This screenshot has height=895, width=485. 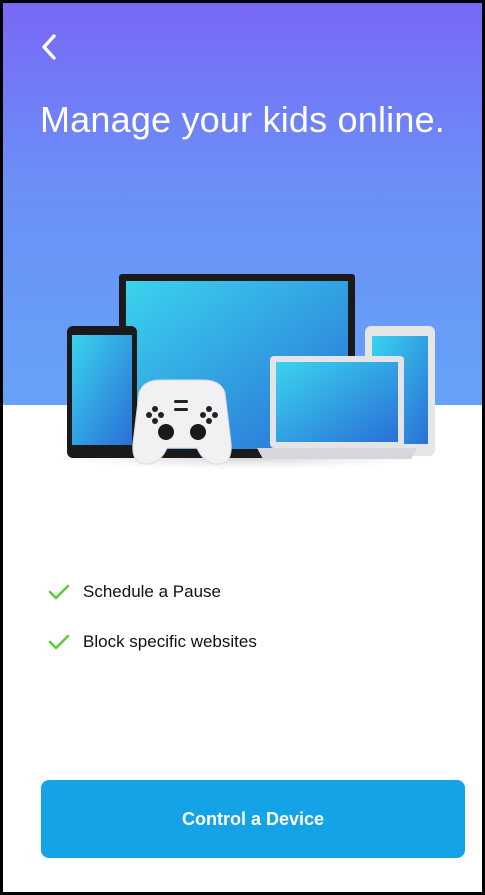 I want to click on list-item: Block specific websites, so click(x=152, y=642).